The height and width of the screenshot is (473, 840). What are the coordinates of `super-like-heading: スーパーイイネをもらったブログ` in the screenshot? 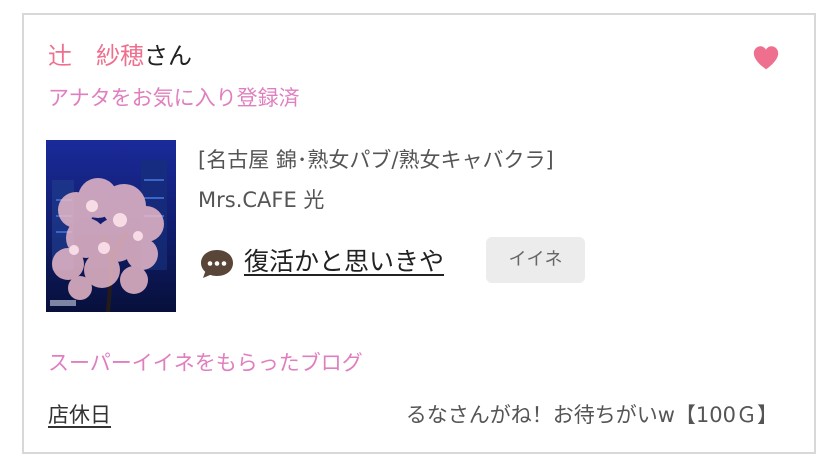 It's located at (205, 363).